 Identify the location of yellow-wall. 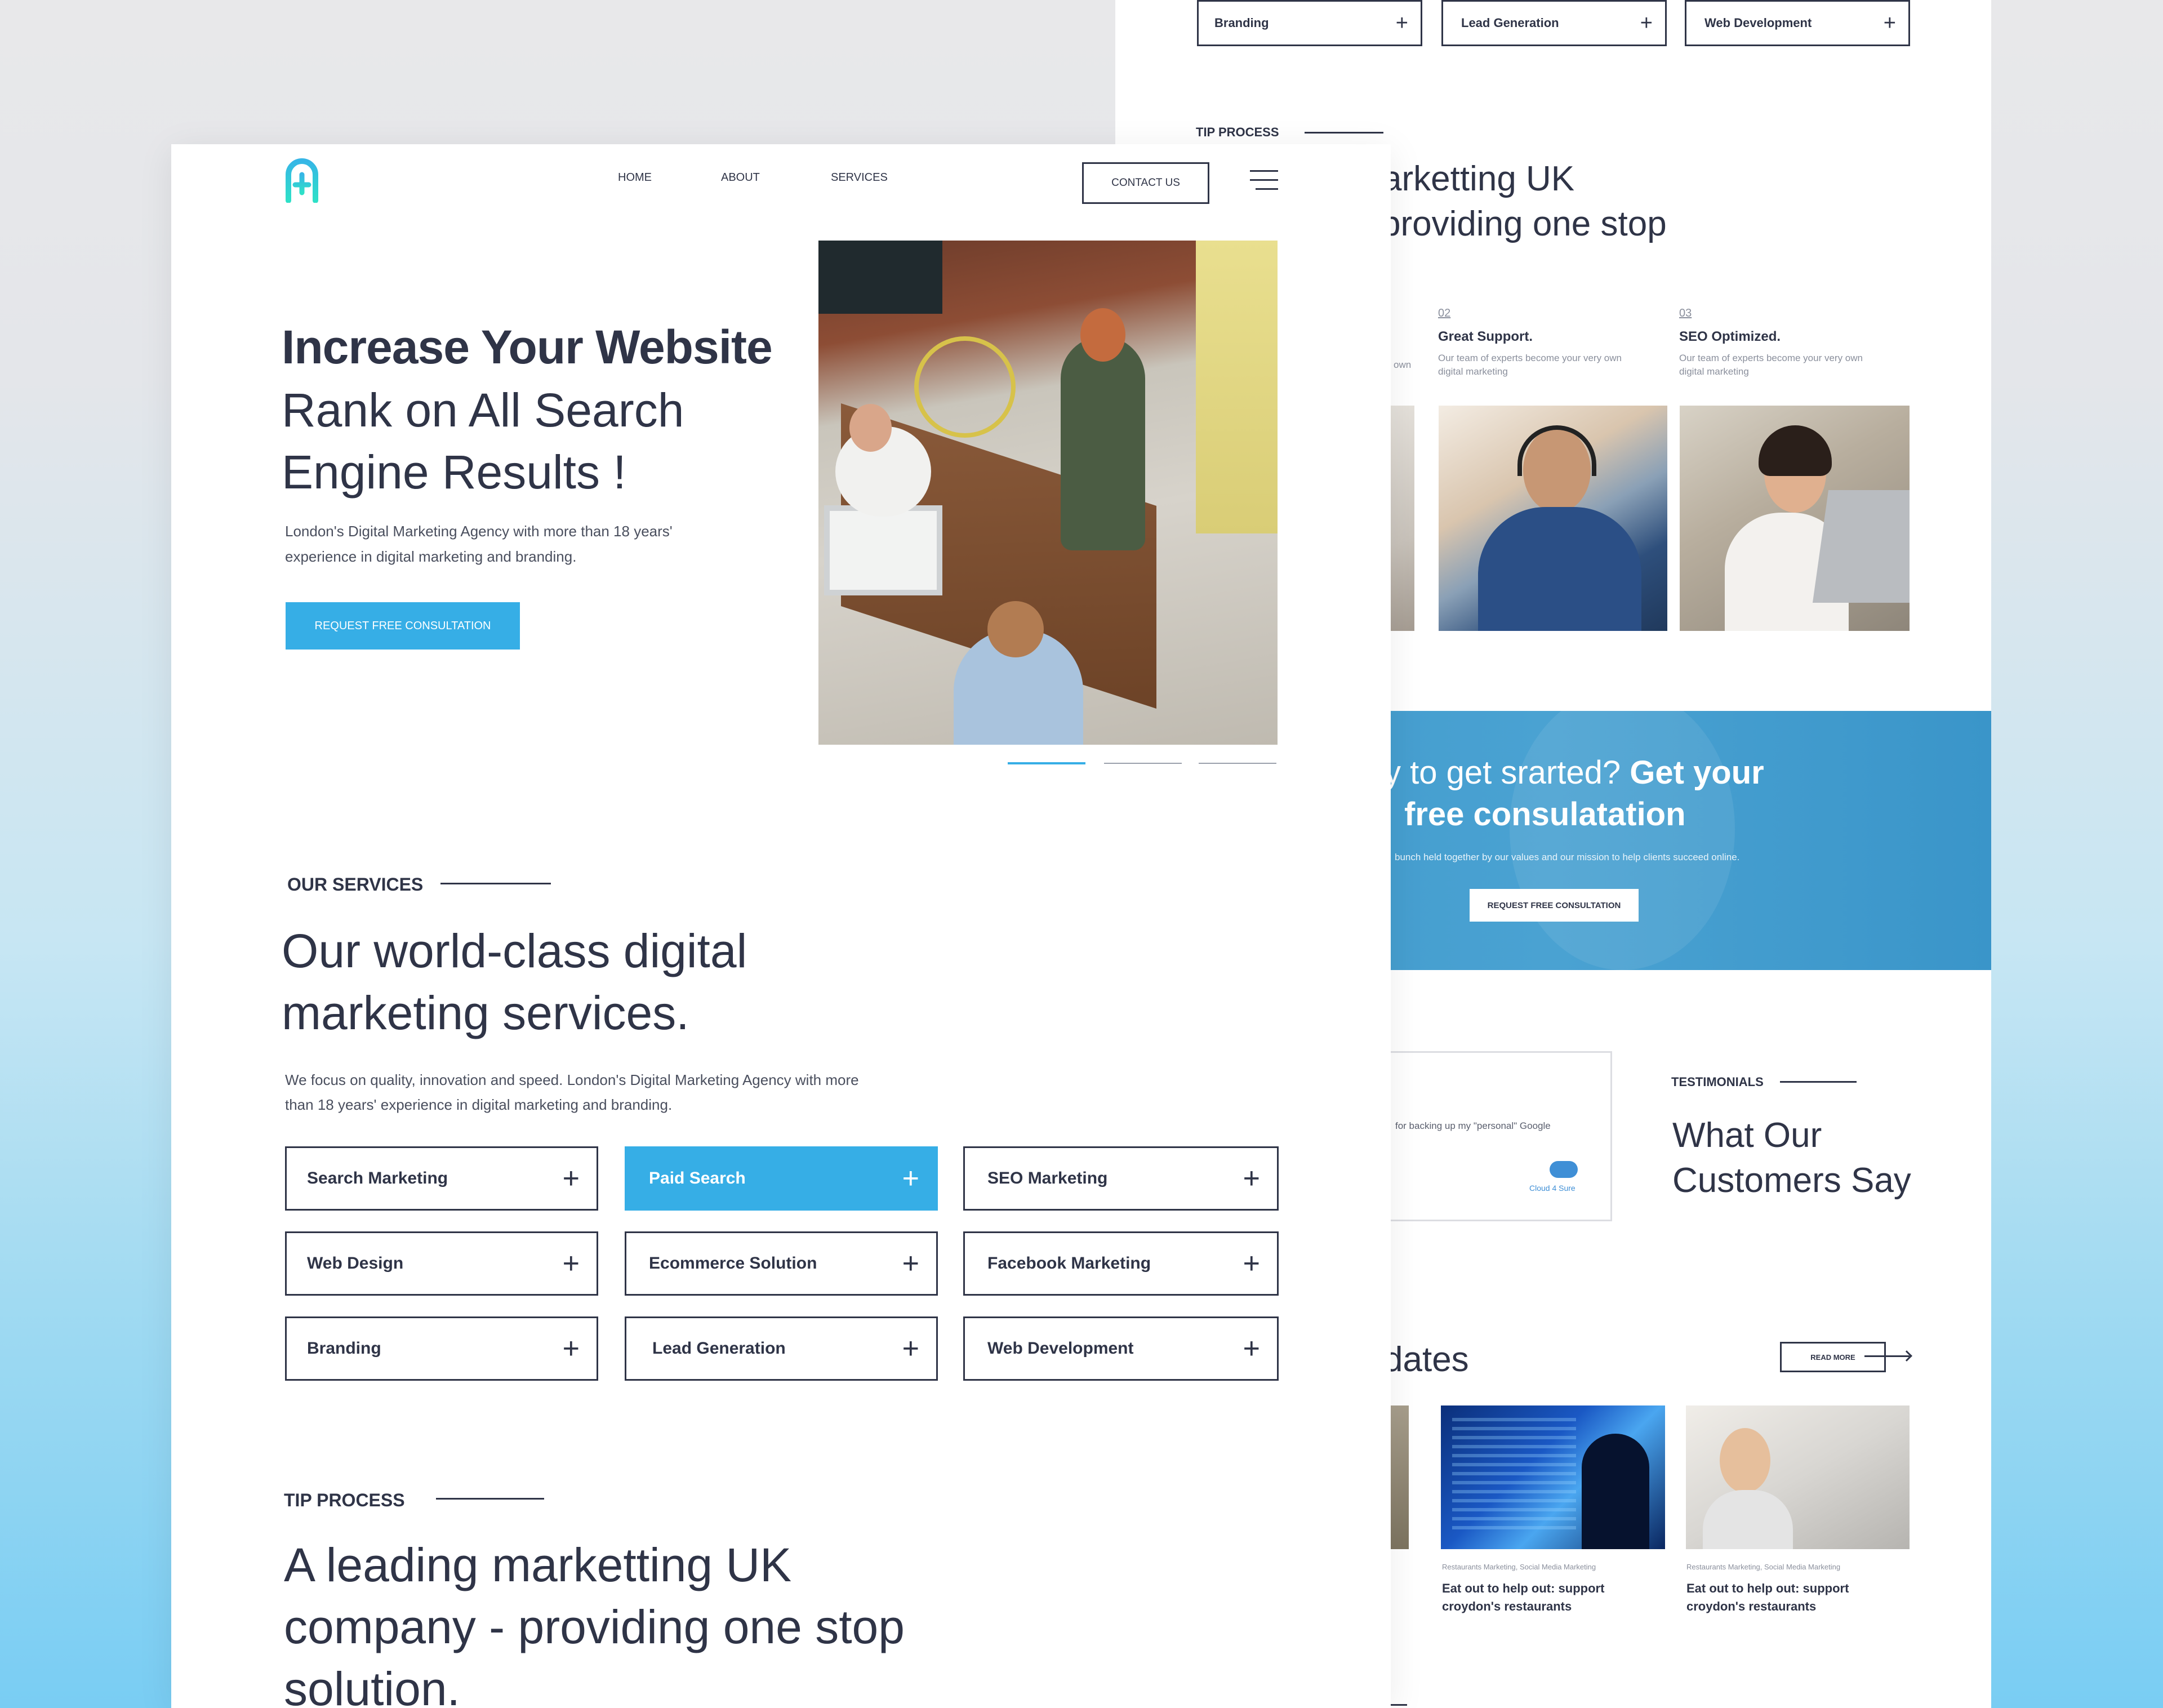
(1237, 387).